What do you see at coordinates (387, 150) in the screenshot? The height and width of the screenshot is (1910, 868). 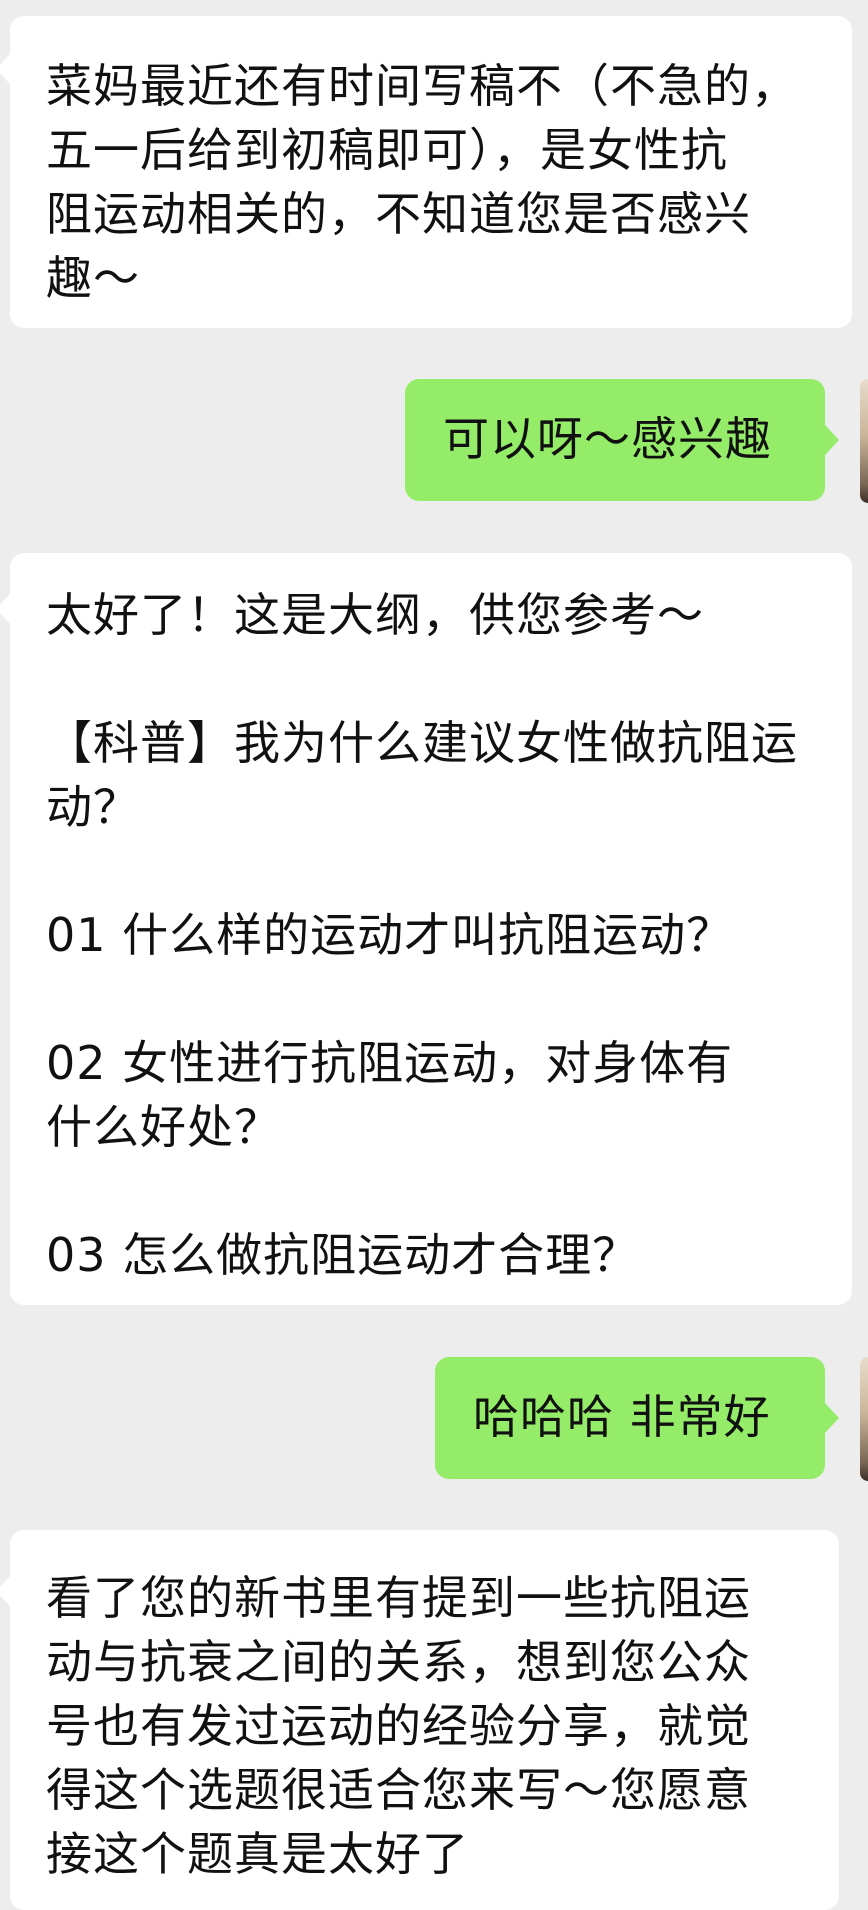 I see `message-line: 五一后给到初稿即可），是女性抗` at bounding box center [387, 150].